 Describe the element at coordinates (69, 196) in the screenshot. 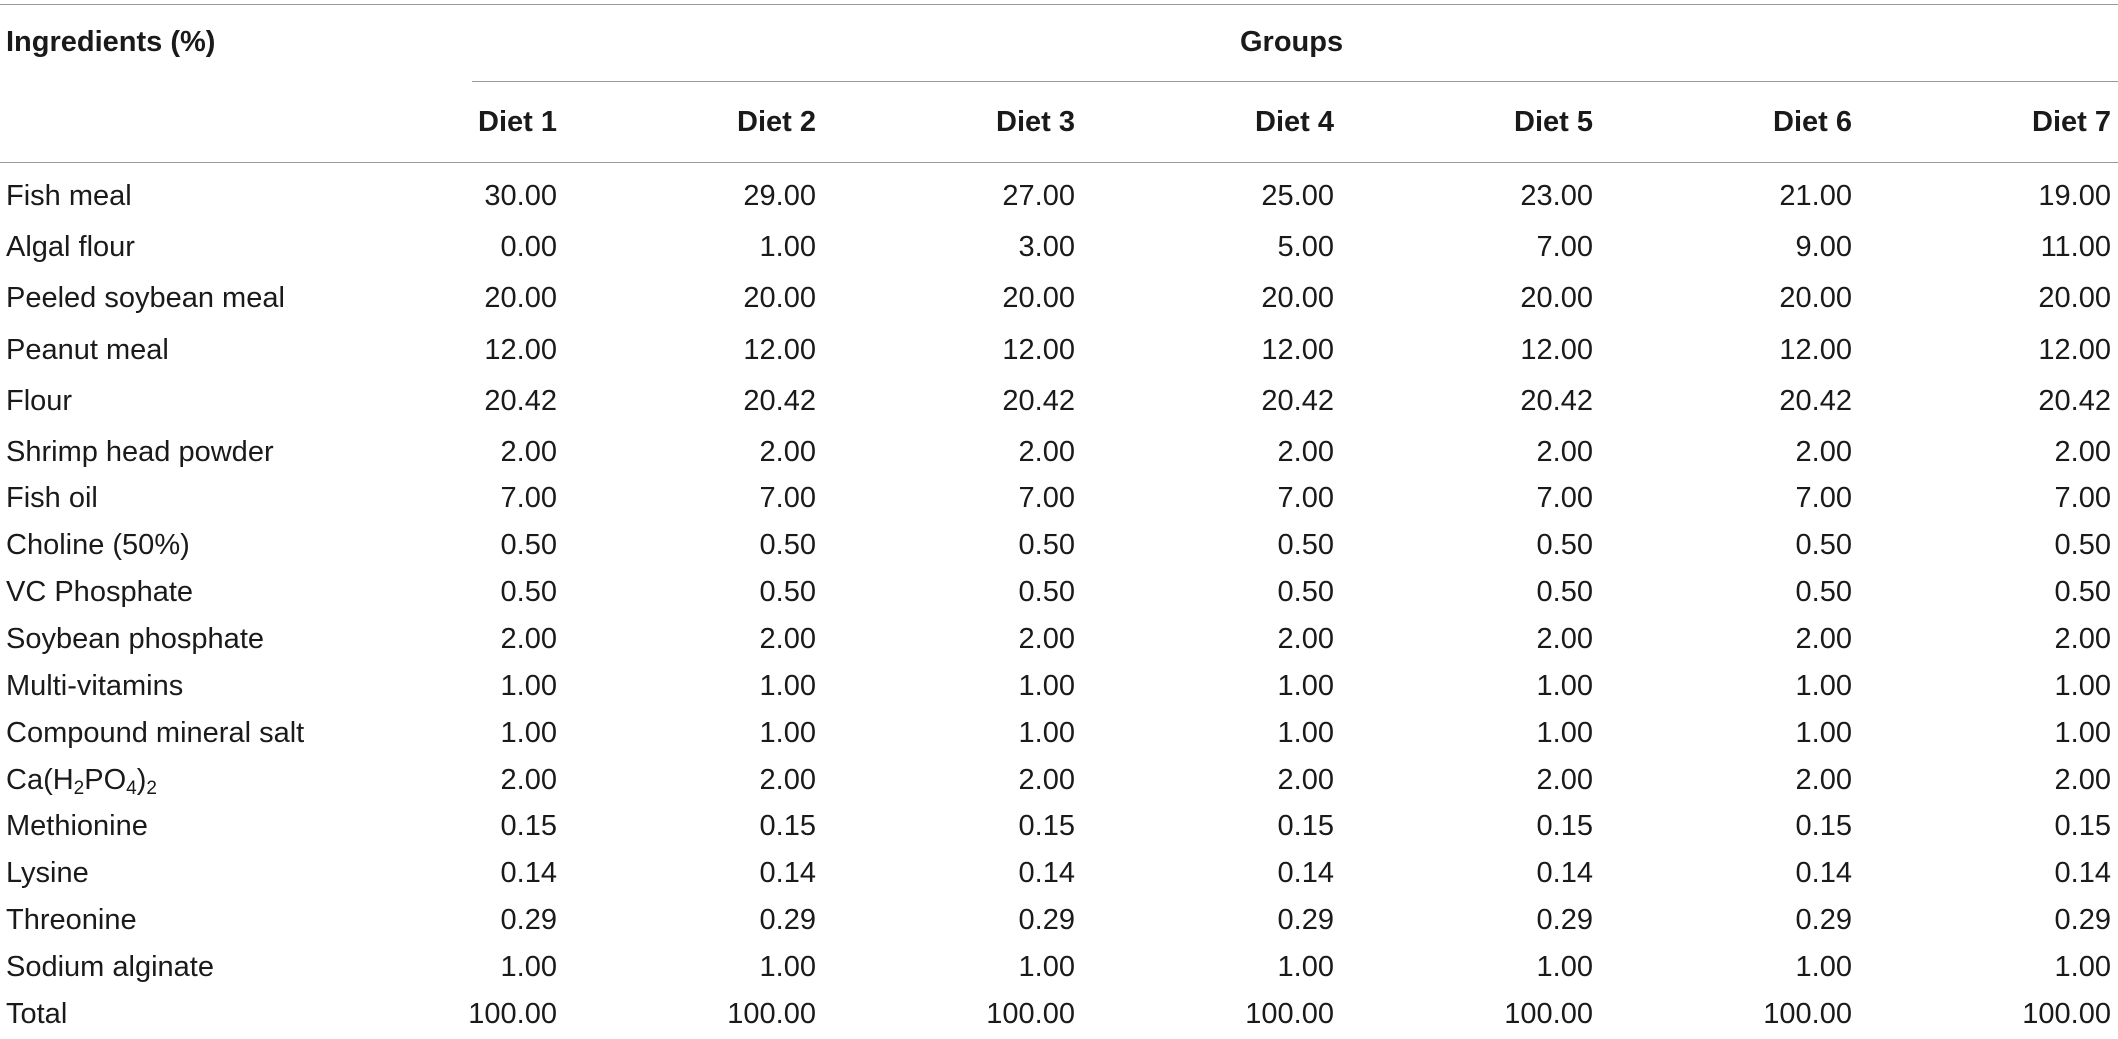

I see `row-label: Fish meal` at that location.